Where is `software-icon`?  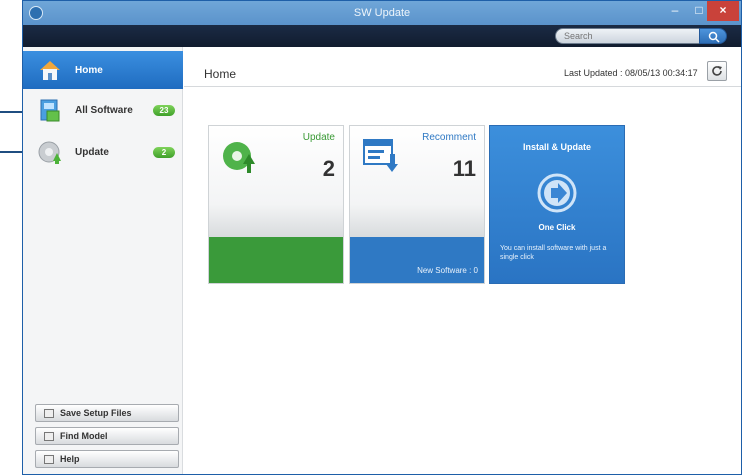 software-icon is located at coordinates (50, 110).